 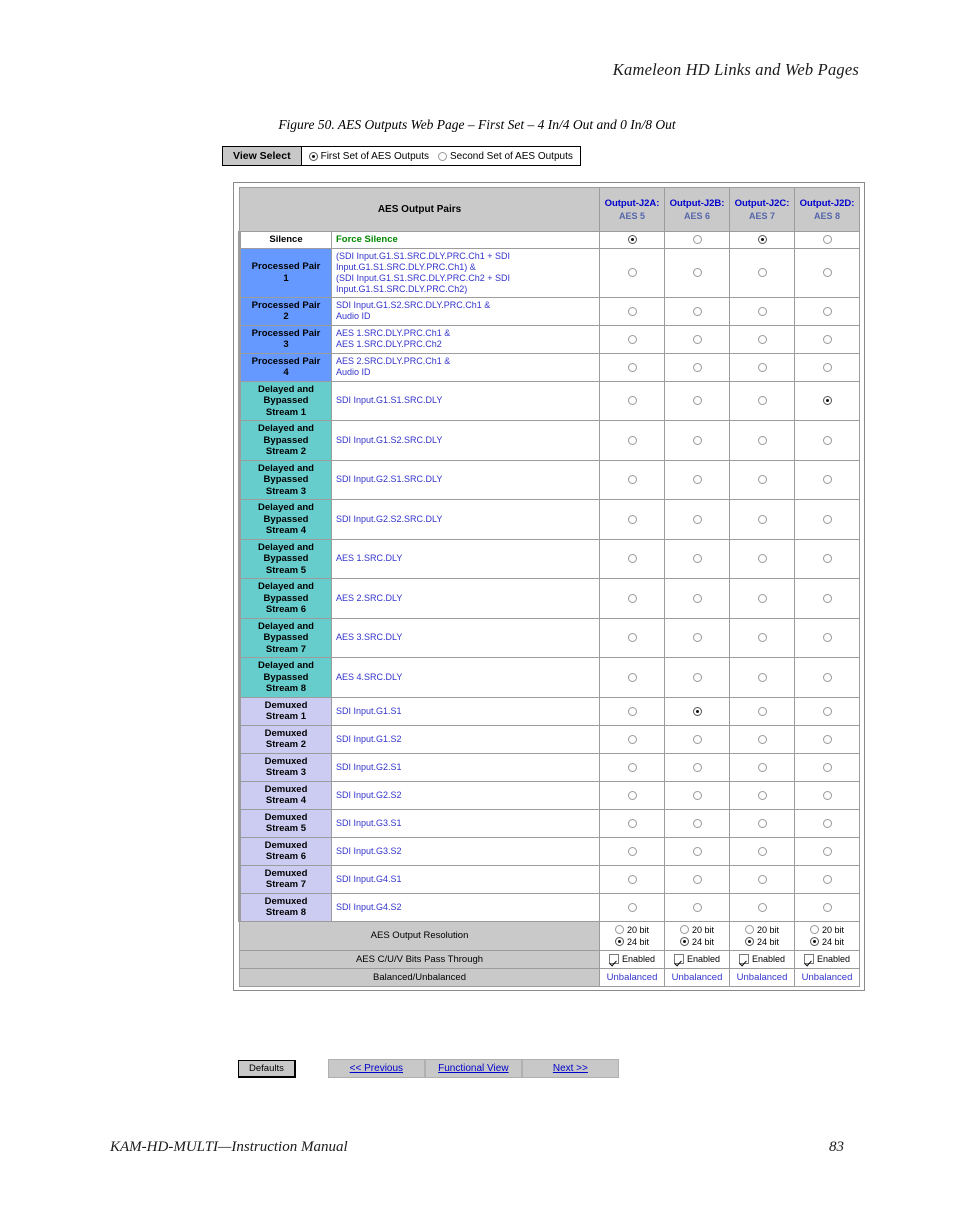 What do you see at coordinates (632, 959) in the screenshot?
I see `cuv-j2a-checkbox-row: Enabled` at bounding box center [632, 959].